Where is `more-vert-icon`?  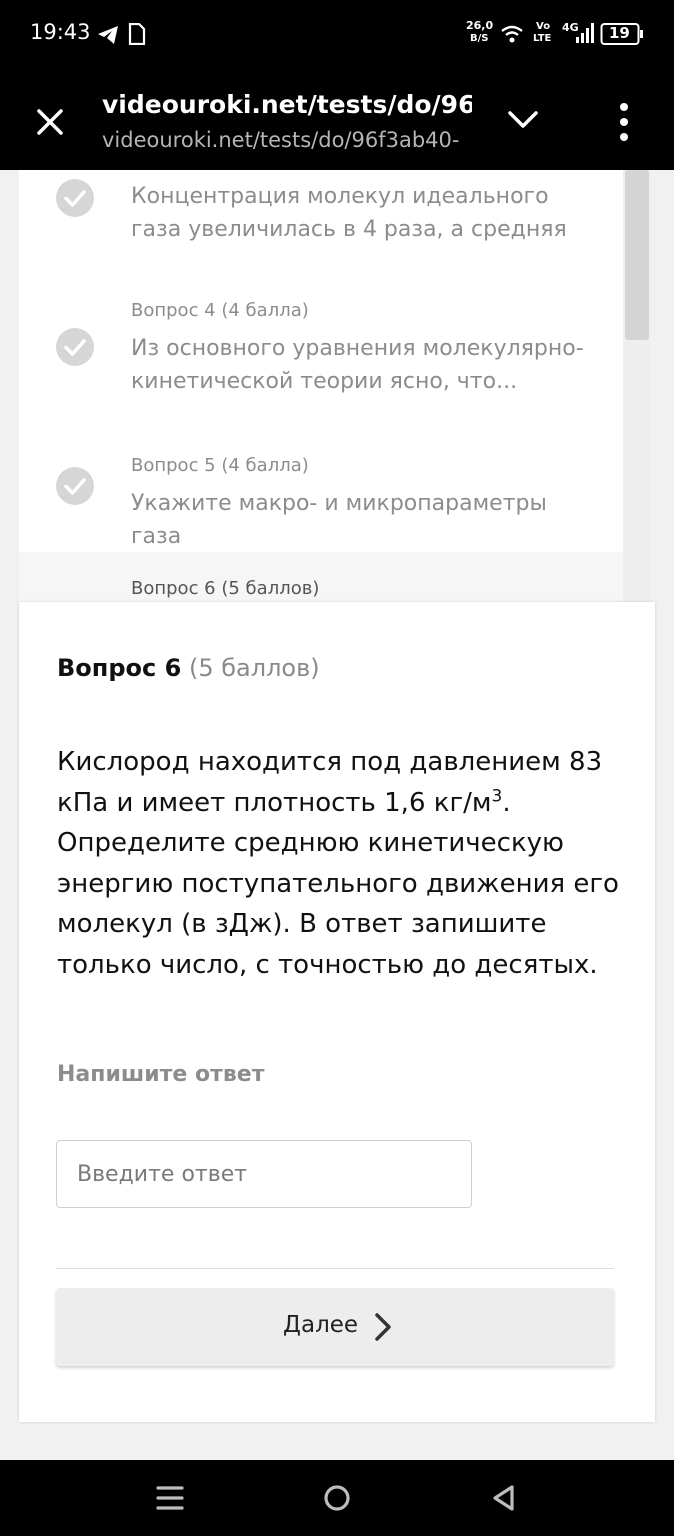
more-vert-icon is located at coordinates (624, 122).